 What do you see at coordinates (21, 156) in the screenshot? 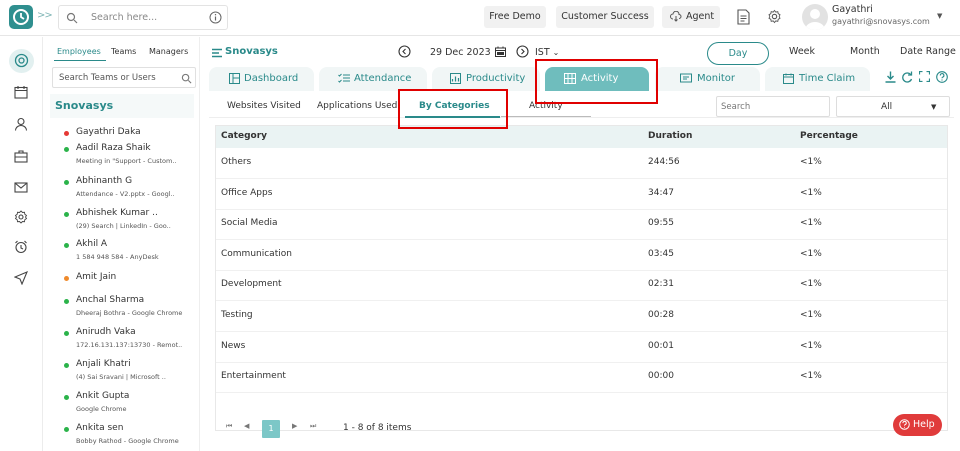
I see `briefcase-icon` at bounding box center [21, 156].